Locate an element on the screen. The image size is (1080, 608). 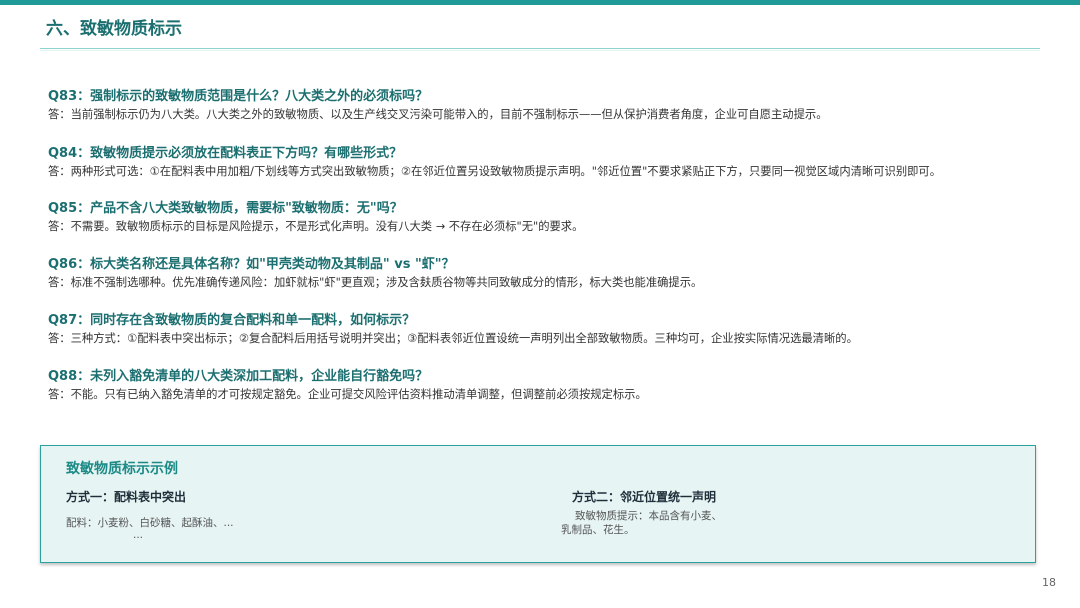
title-divider-shadow is located at coordinates (540, 50).